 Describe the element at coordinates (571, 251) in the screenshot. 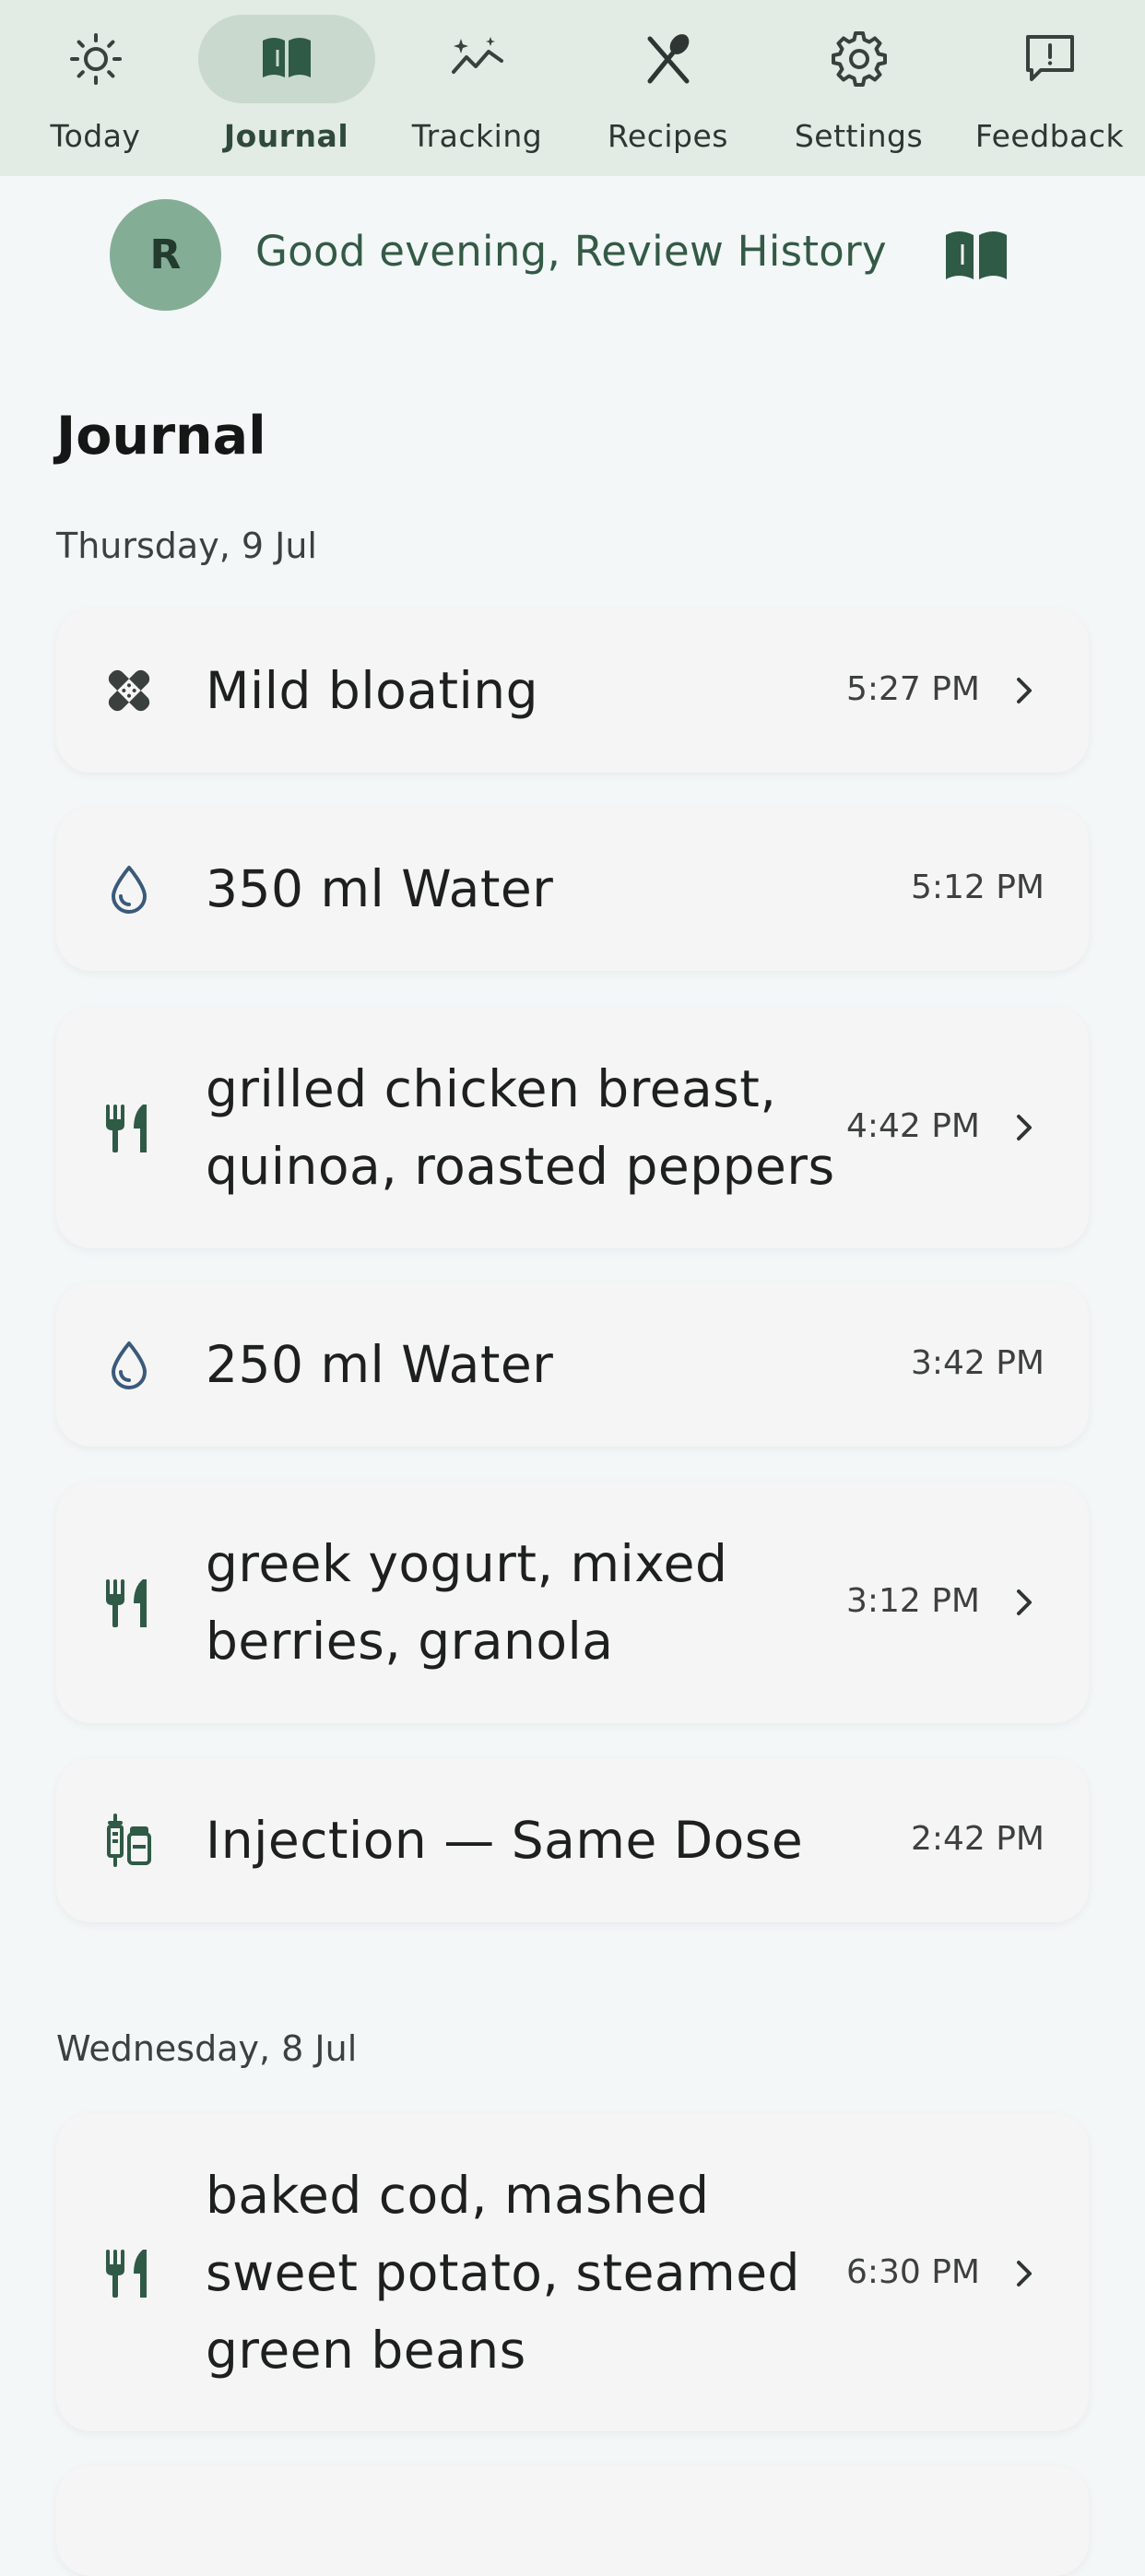

I see `greeting-text: Good evening, Review History` at that location.